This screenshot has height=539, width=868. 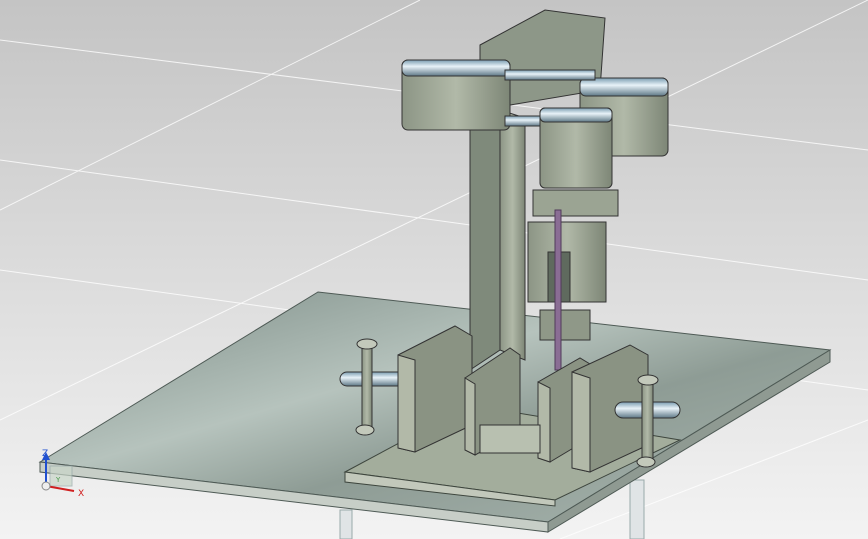 I want to click on x-axis-label: X, so click(x=81, y=494).